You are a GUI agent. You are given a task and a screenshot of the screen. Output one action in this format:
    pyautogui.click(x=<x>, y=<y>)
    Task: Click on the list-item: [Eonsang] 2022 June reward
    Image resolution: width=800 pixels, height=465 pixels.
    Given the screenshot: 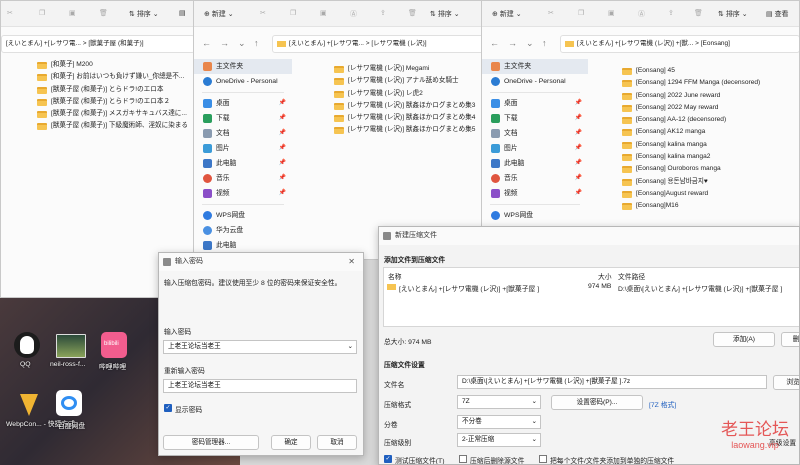 What is the action you would take?
    pyautogui.click(x=691, y=96)
    